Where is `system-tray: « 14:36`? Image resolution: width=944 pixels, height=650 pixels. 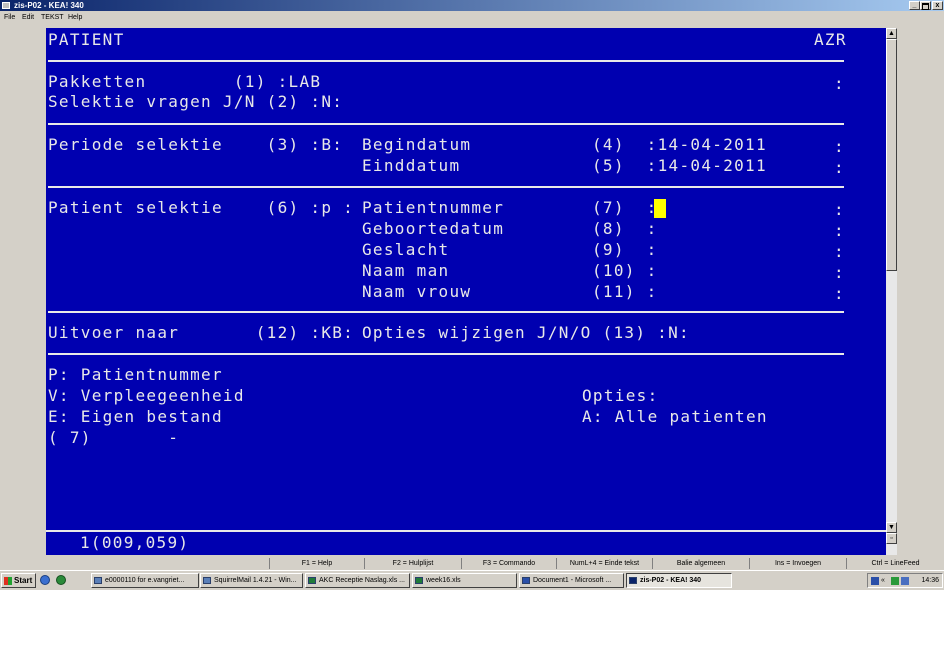 system-tray: « 14:36 is located at coordinates (905, 580).